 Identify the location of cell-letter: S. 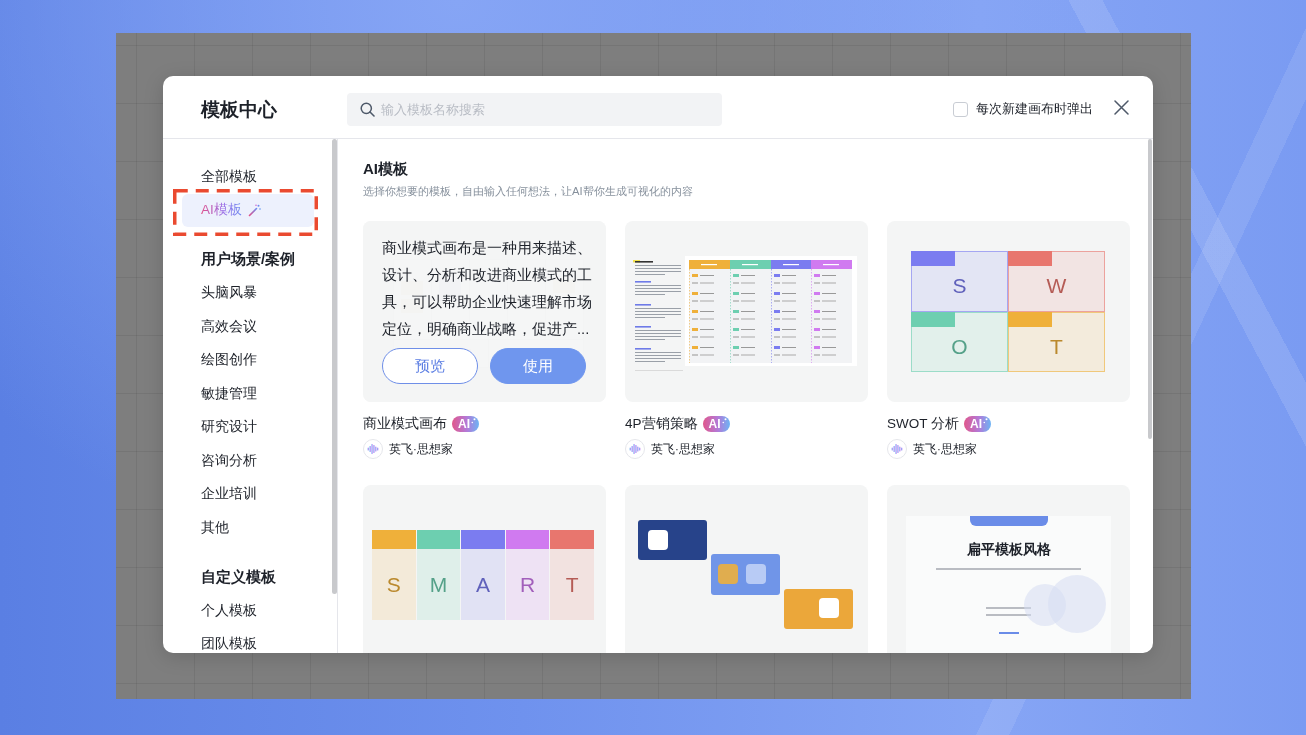
(959, 286).